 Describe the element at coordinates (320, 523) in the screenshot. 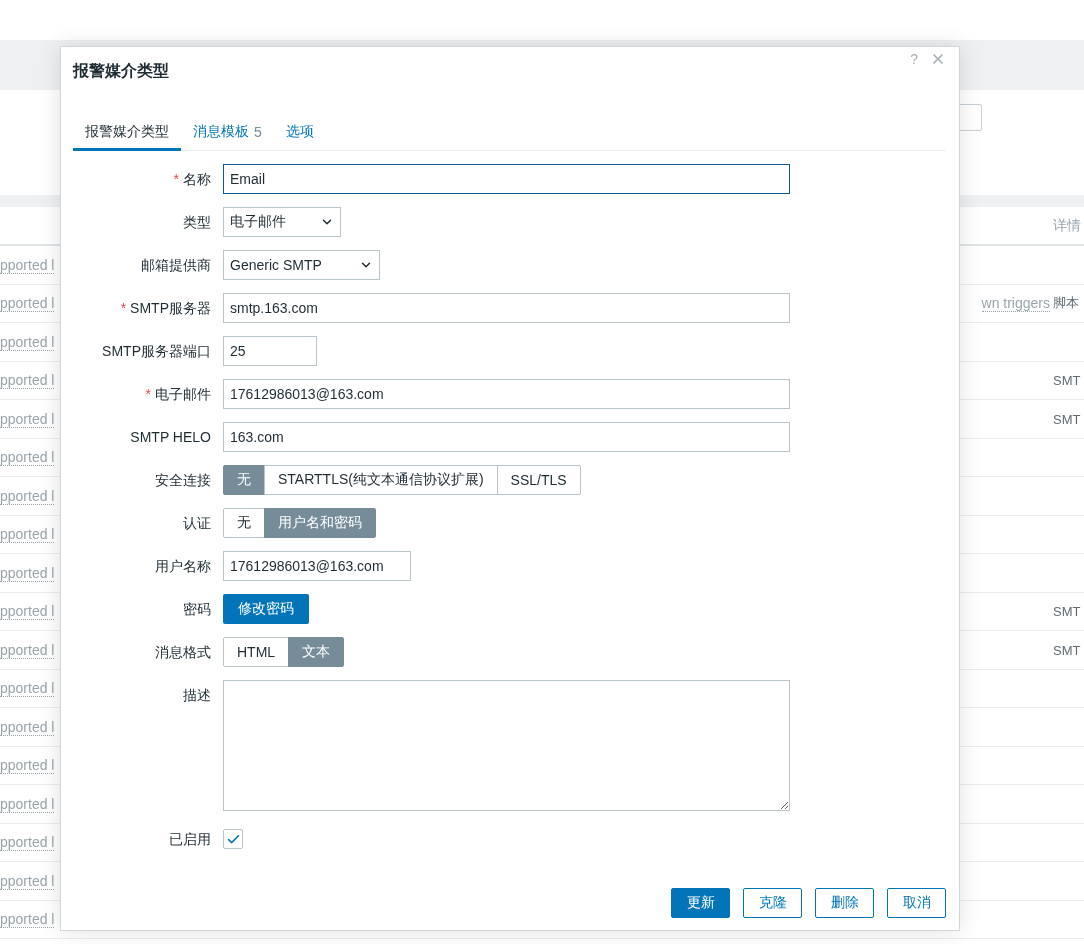

I see `segment-option: 用户名和密码` at that location.